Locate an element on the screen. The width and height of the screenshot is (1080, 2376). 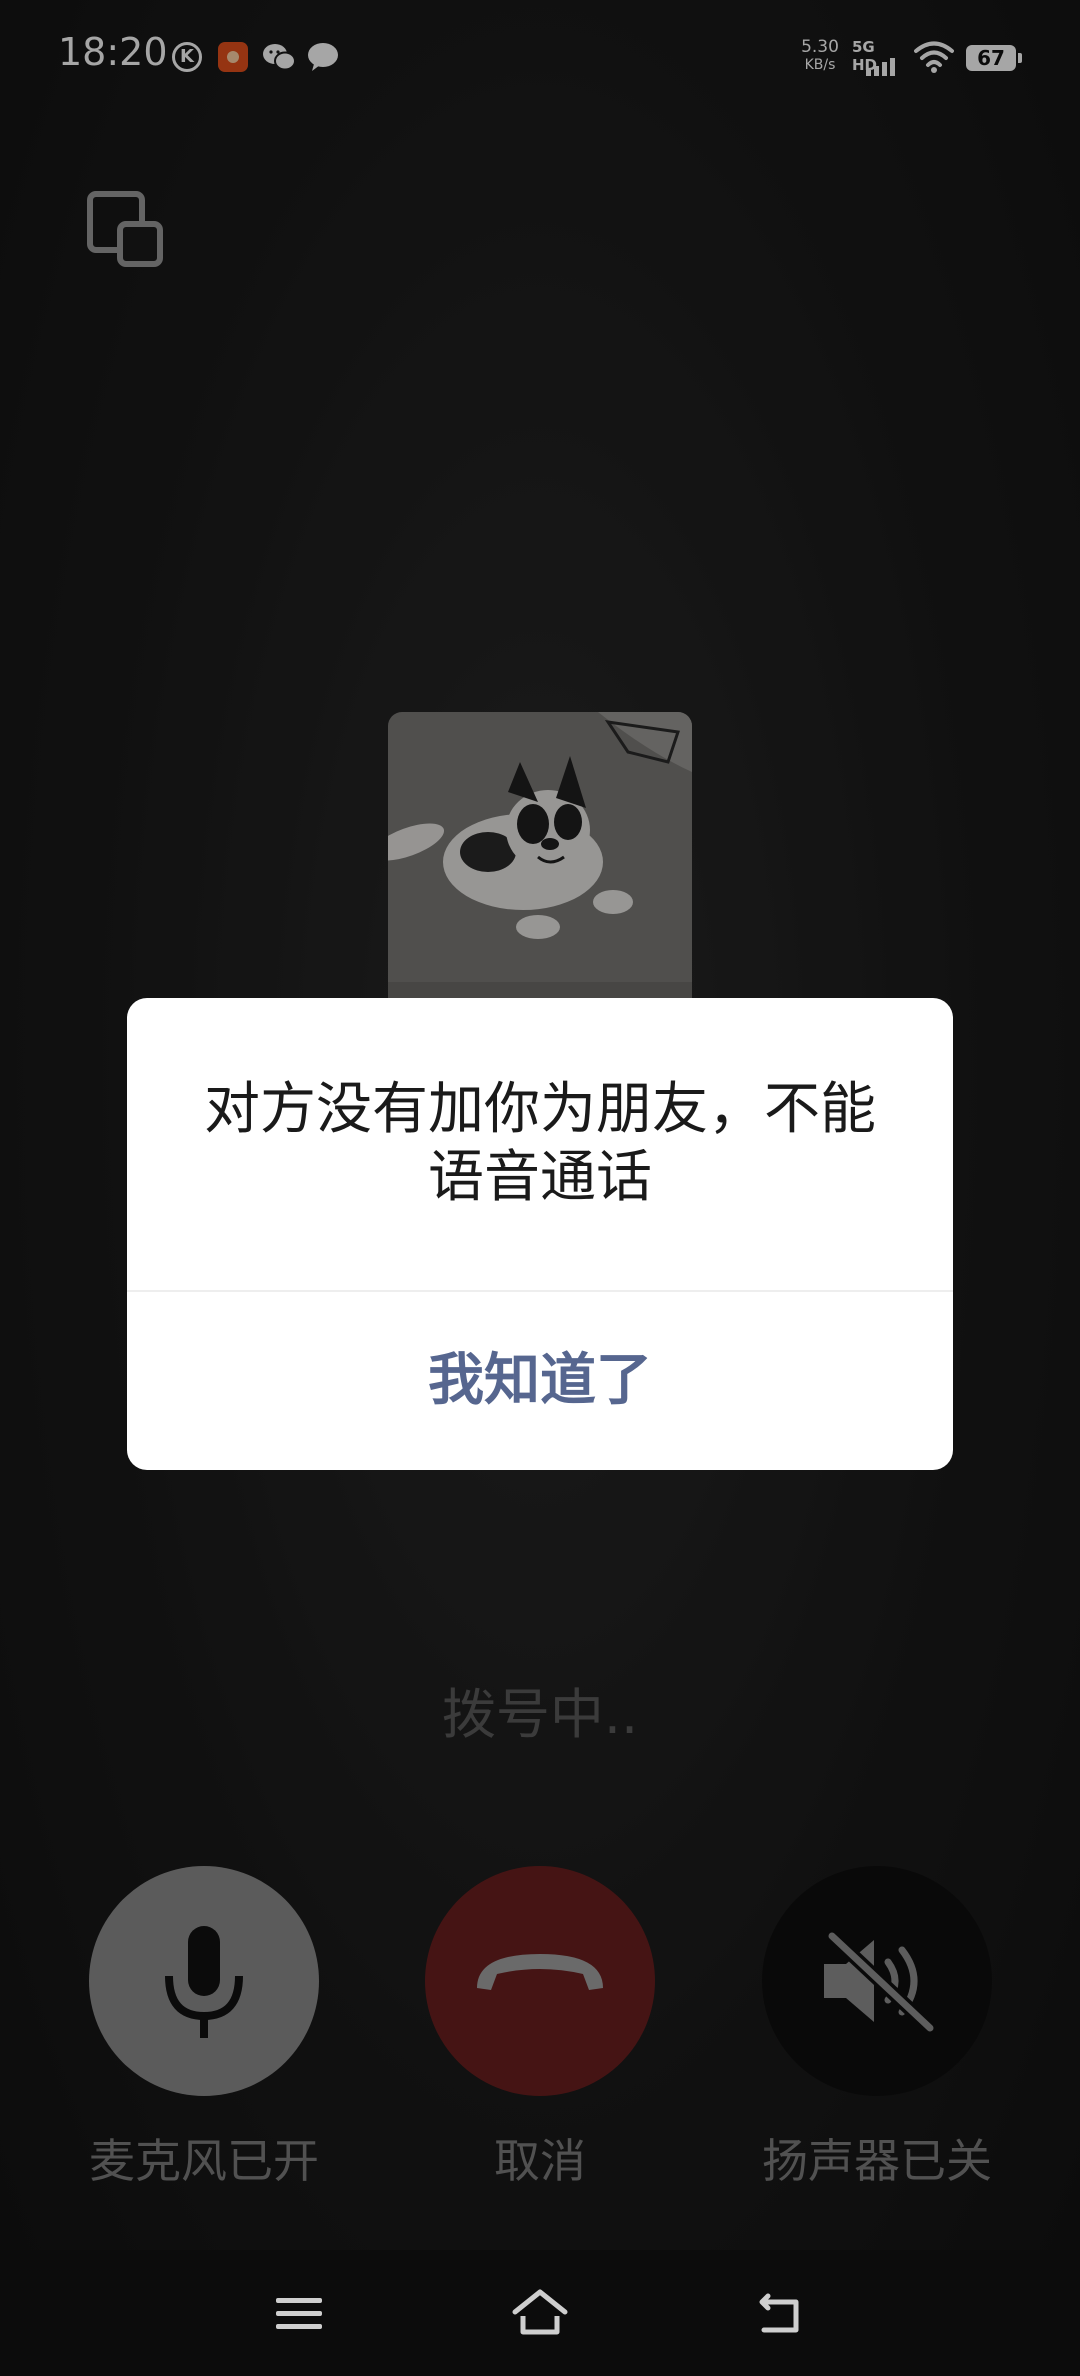
dialog-message: 对方没有加你为朋友，不能语音通话 is located at coordinates (540, 1143).